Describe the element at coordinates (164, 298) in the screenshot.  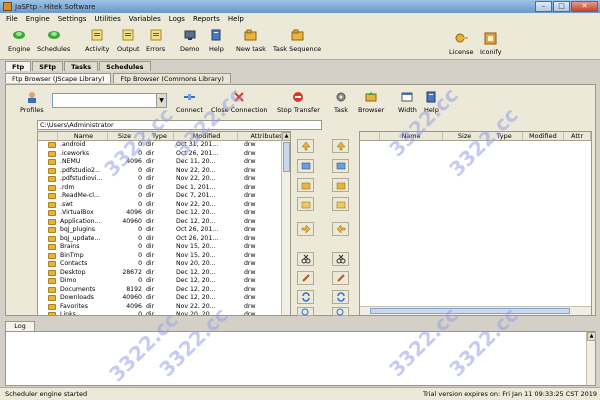
I see `table-row: Downloads 40960 dir Dec 12, 20... drw` at that location.